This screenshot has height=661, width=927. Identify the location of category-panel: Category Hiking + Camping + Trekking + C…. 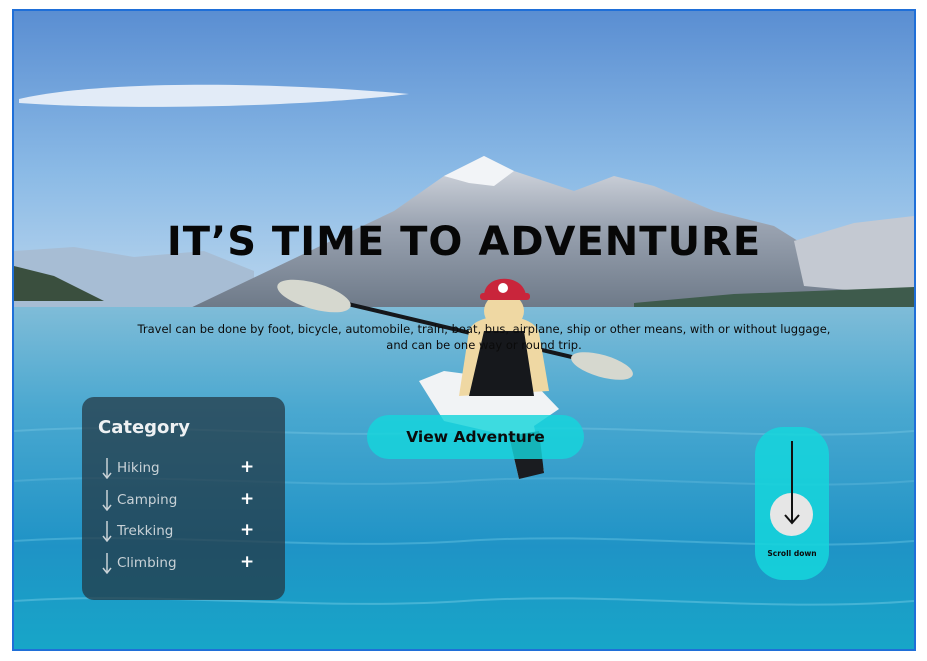
(183, 498).